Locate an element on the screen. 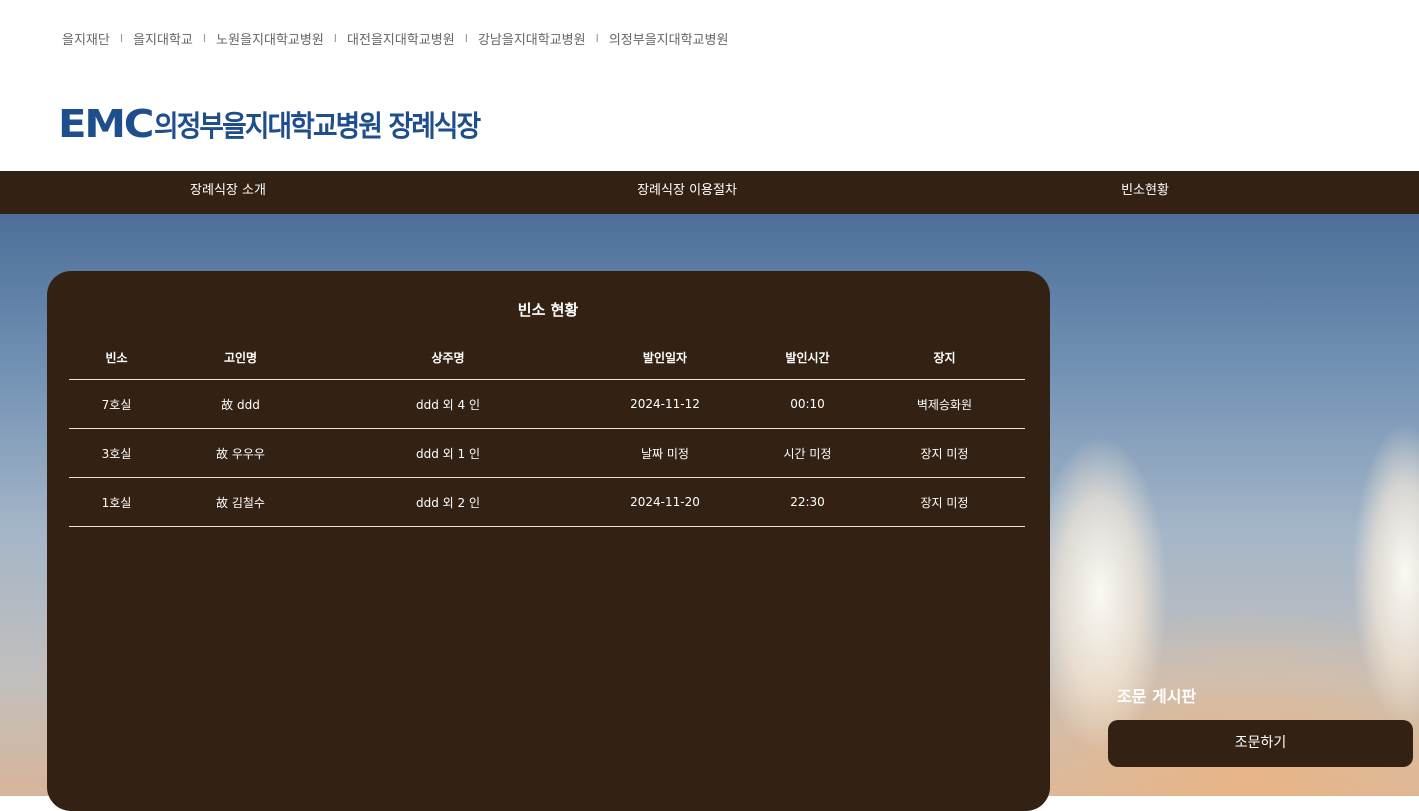  cell-chief-mourner: ddd 외 1 인 is located at coordinates (448, 453).